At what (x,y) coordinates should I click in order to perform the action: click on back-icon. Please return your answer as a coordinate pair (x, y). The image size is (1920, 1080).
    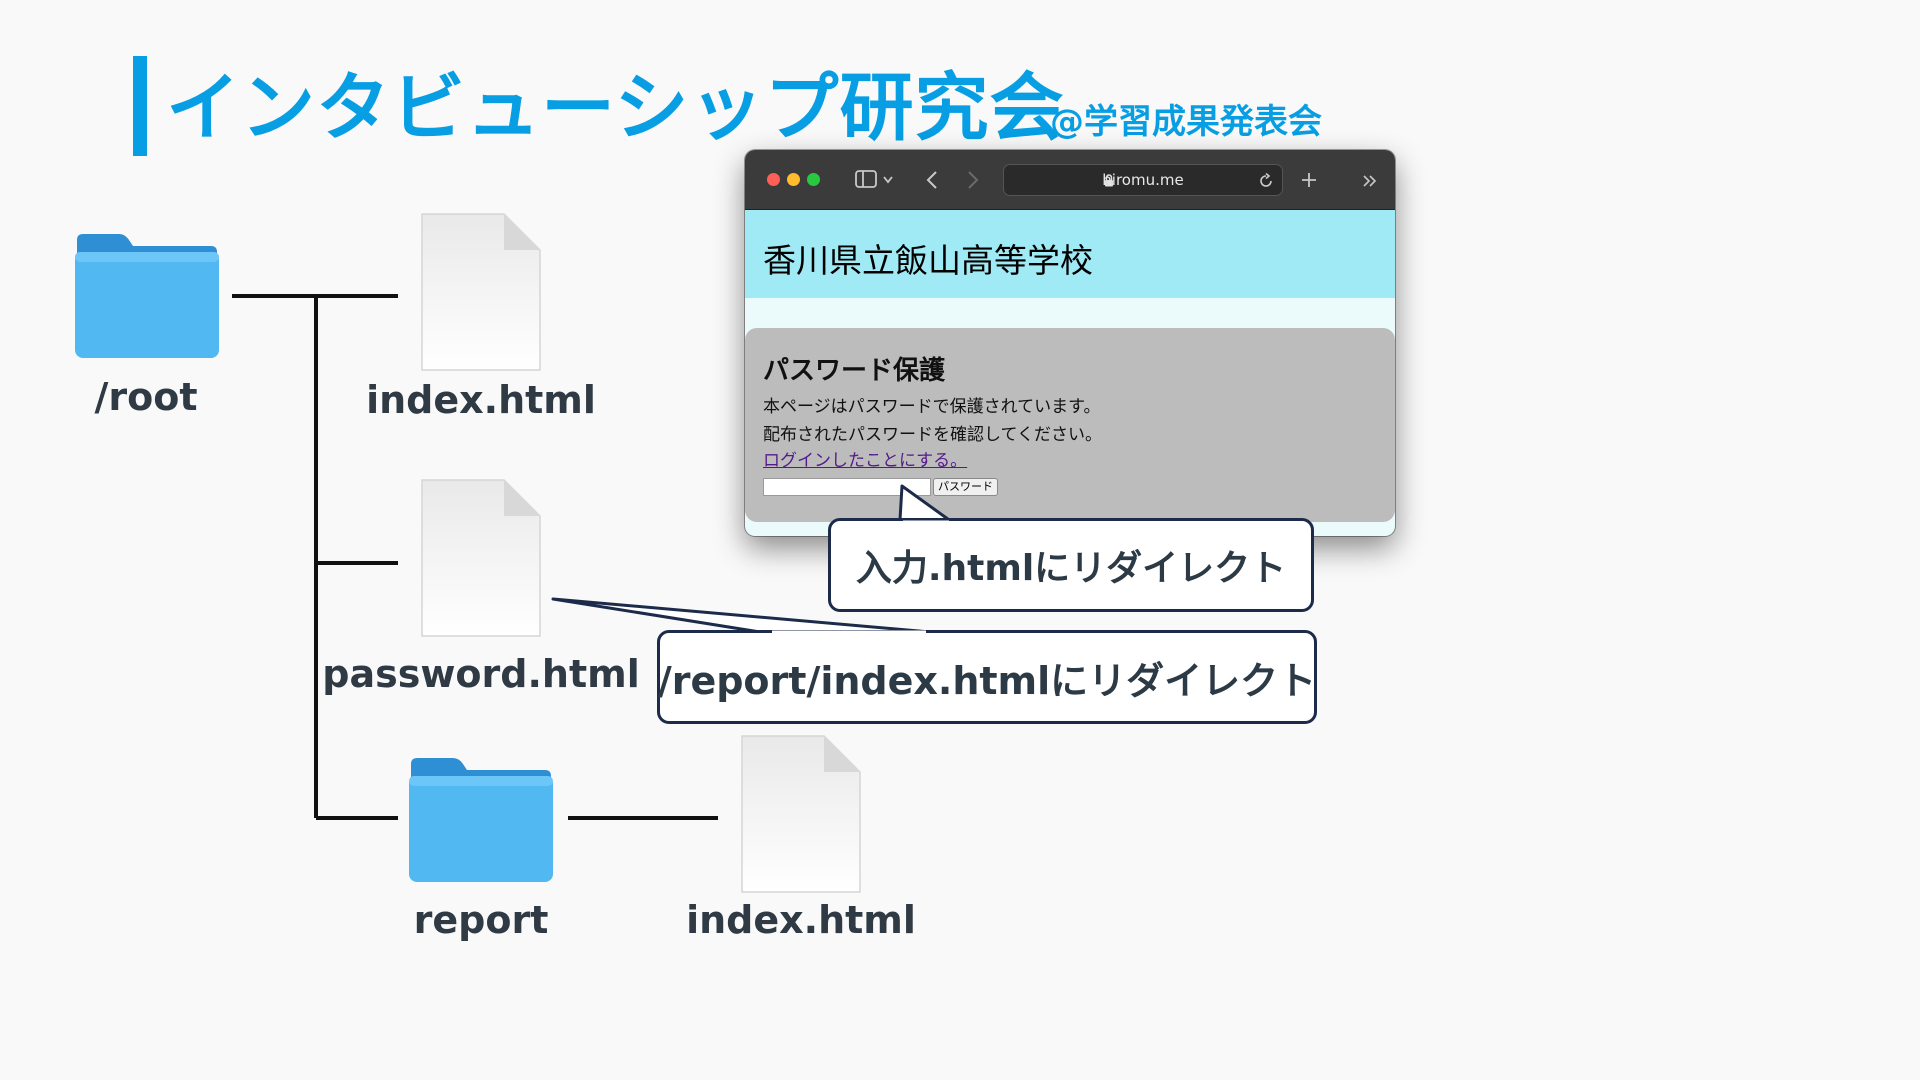
    Looking at the image, I should click on (932, 180).